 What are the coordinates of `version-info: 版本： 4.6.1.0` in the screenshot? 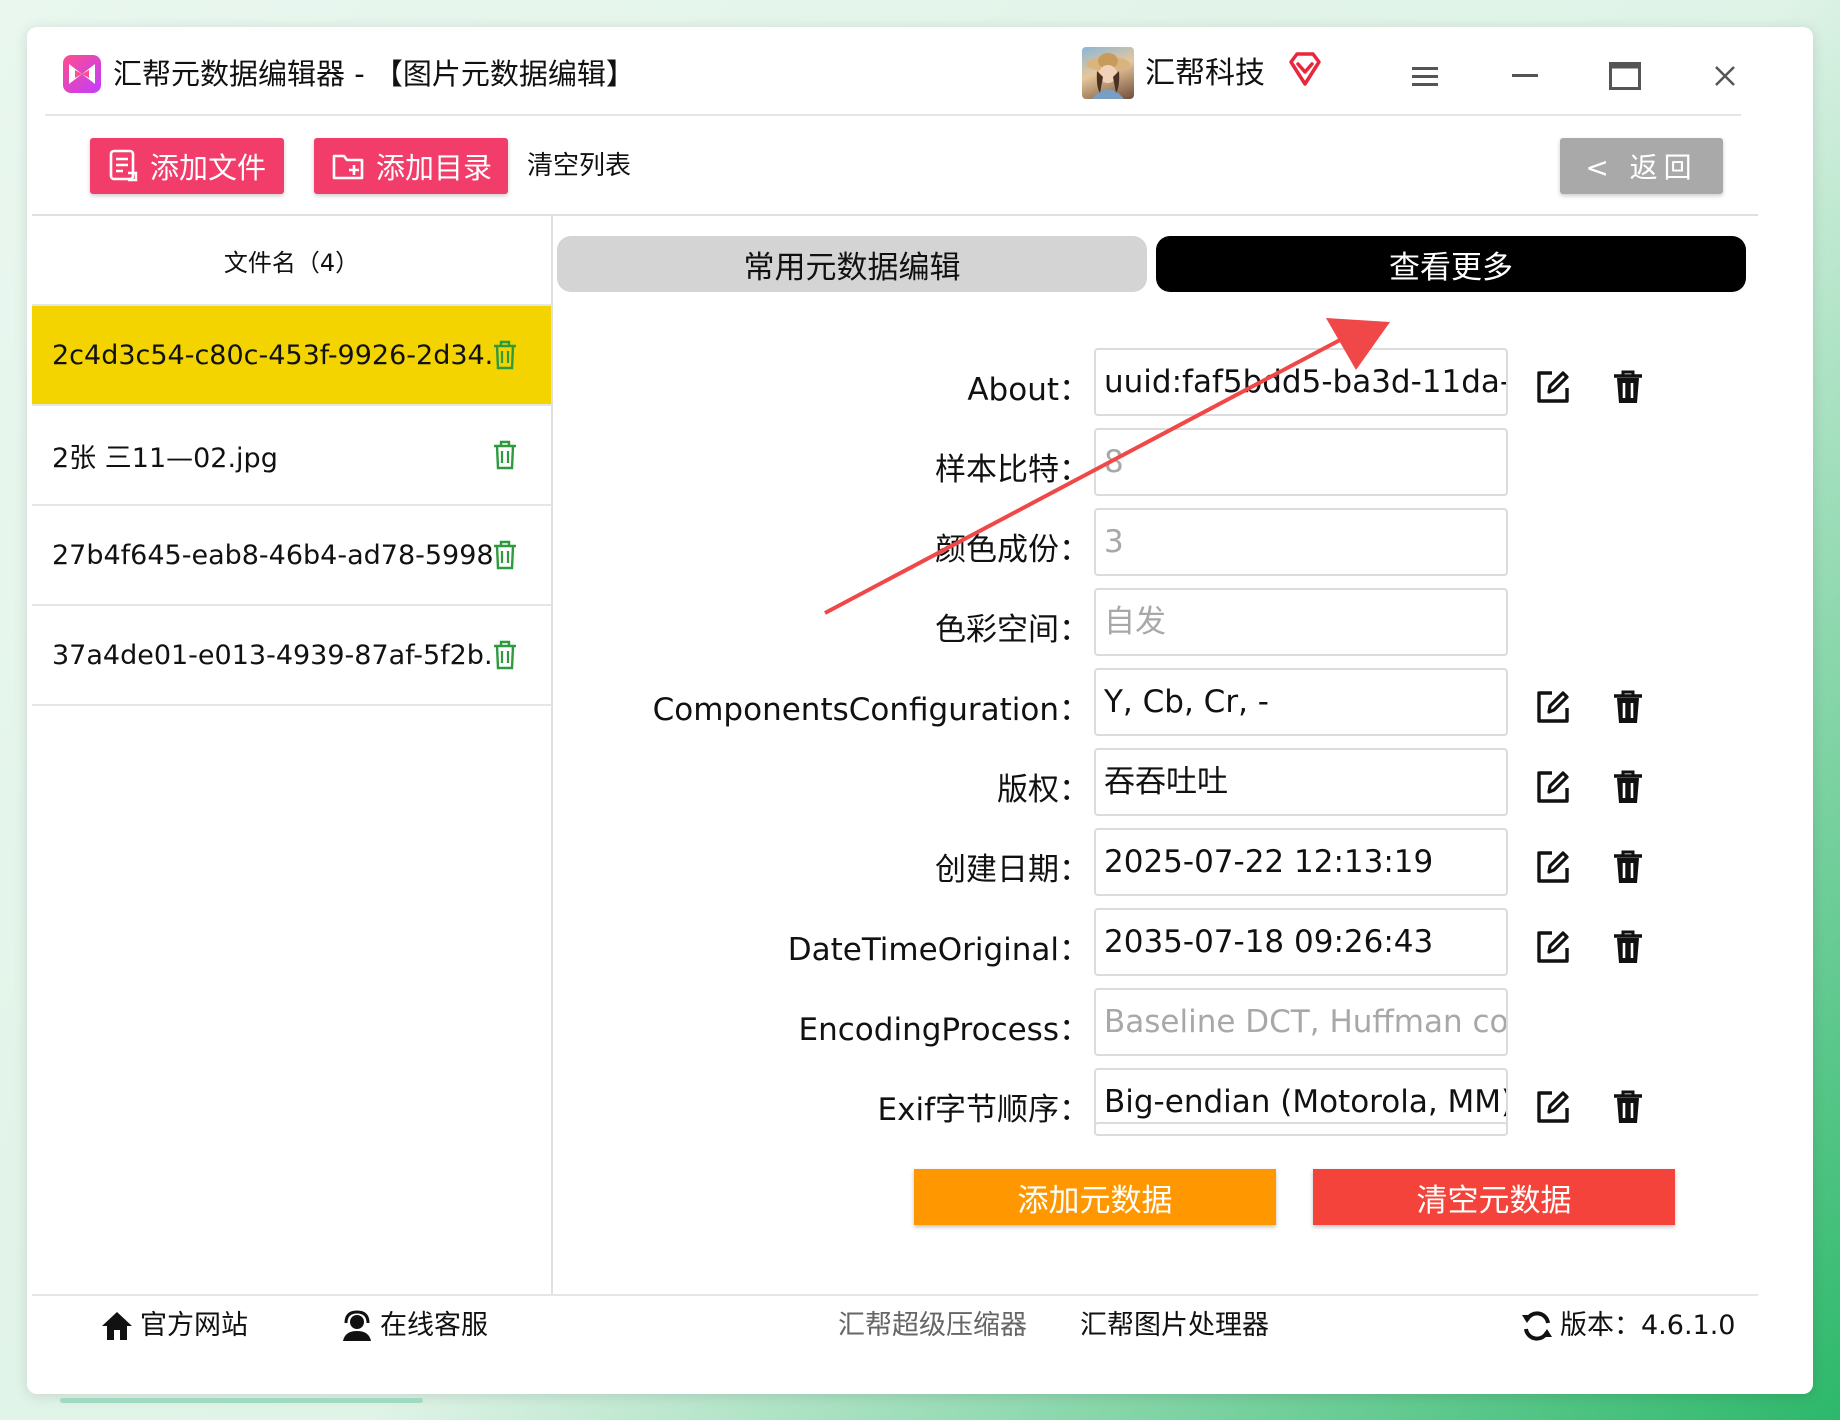 It's located at (1627, 1326).